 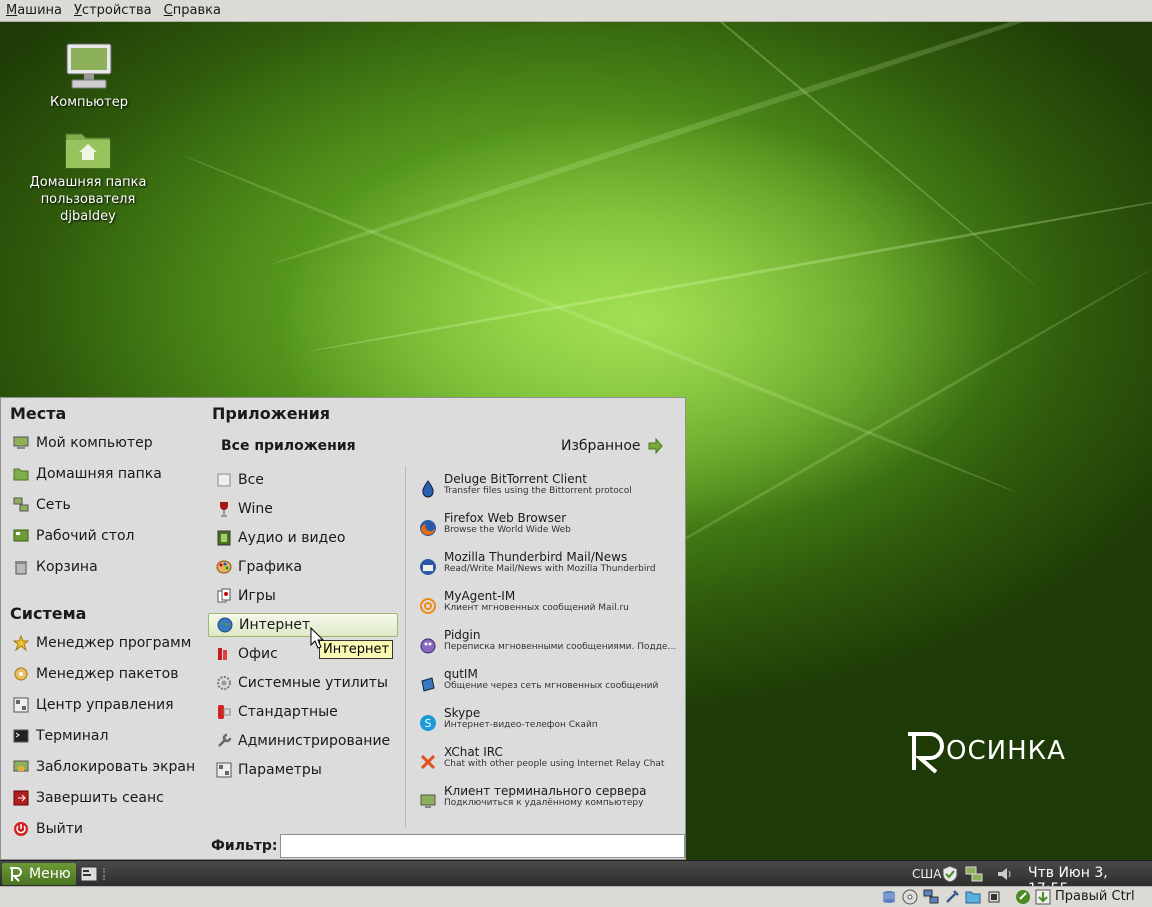 I want to click on xchat-icon, so click(x=428, y=762).